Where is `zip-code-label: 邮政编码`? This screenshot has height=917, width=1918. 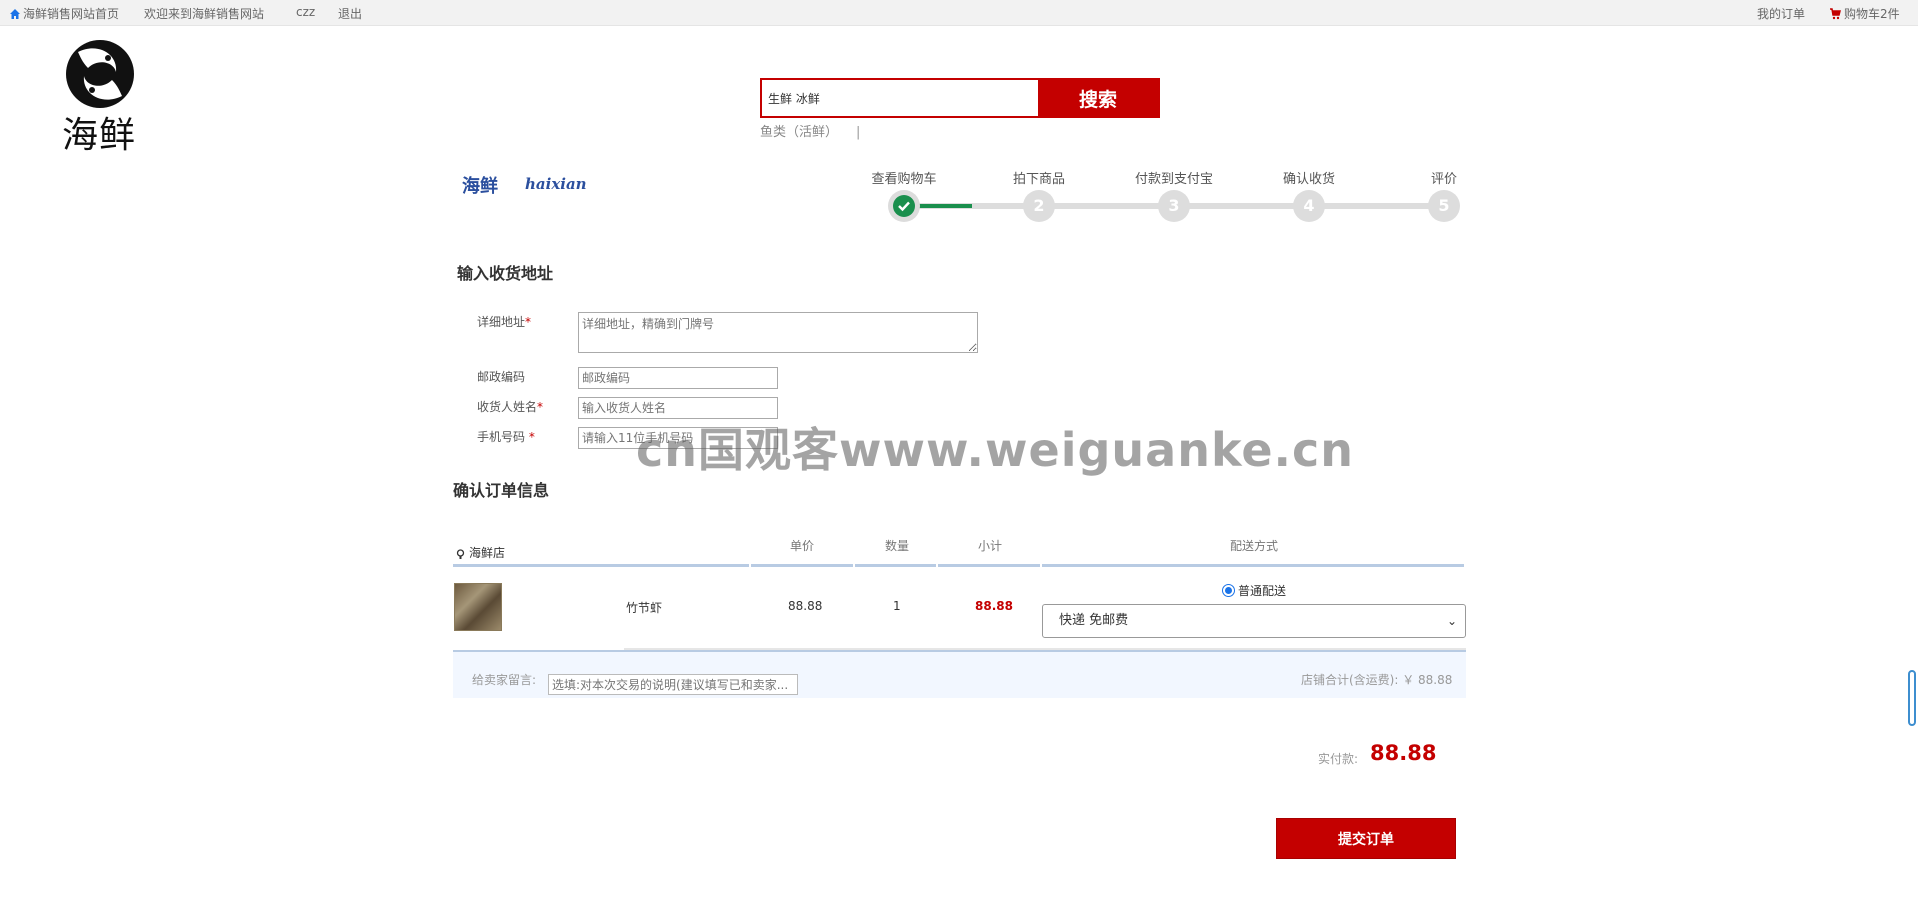
zip-code-label: 邮政编码 is located at coordinates (501, 377).